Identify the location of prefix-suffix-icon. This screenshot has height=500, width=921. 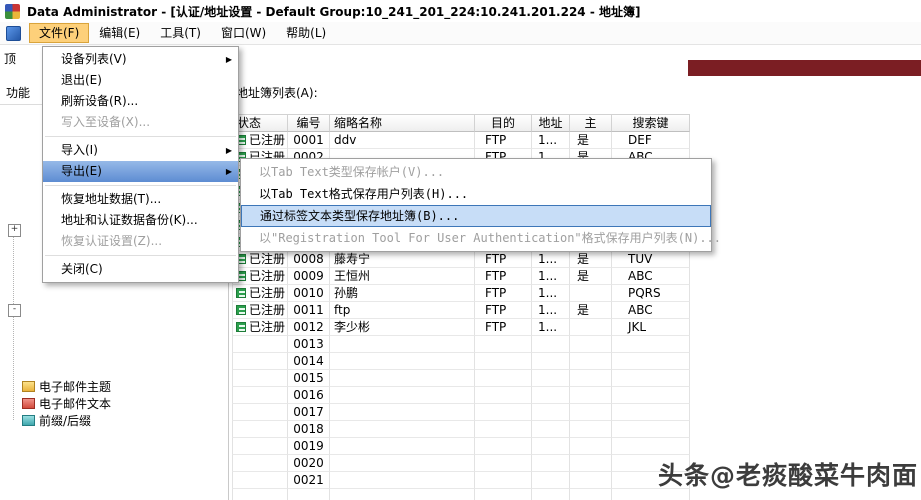
(28, 420).